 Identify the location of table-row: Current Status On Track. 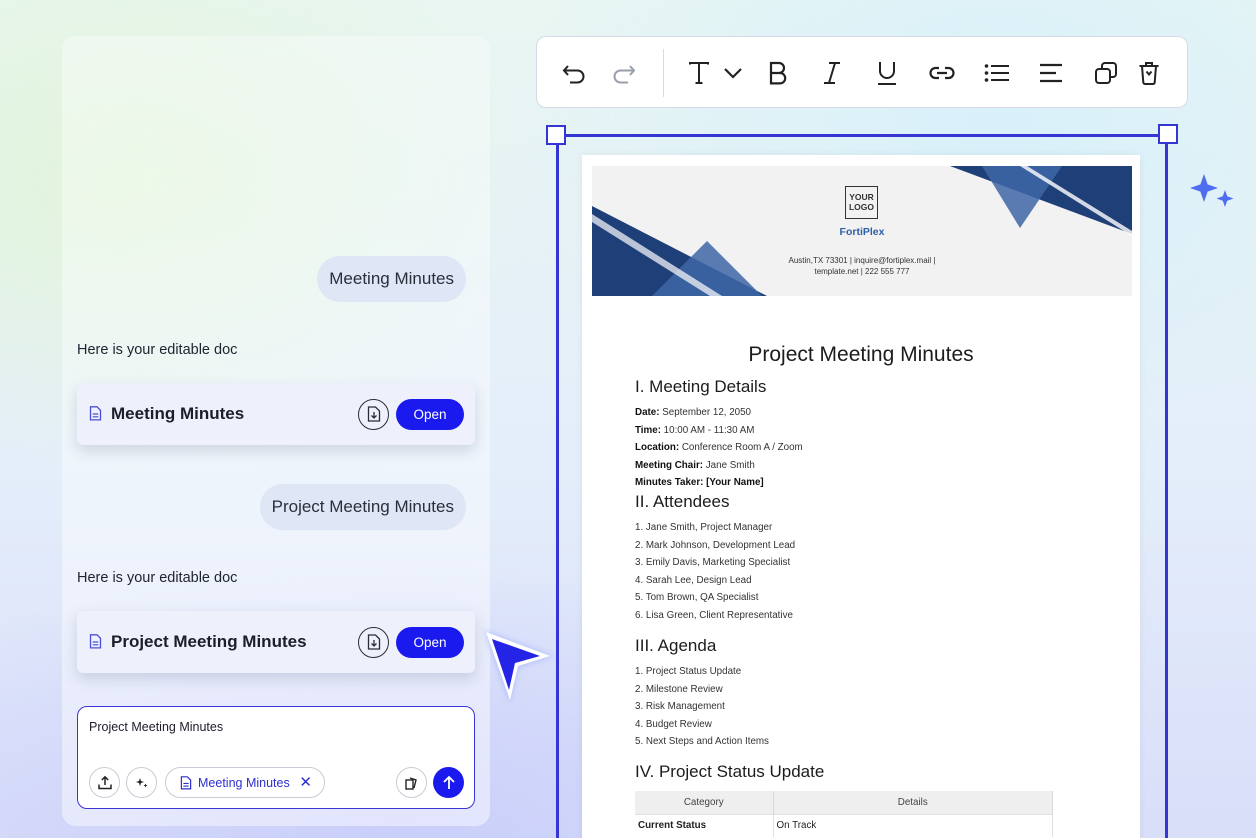
(844, 825).